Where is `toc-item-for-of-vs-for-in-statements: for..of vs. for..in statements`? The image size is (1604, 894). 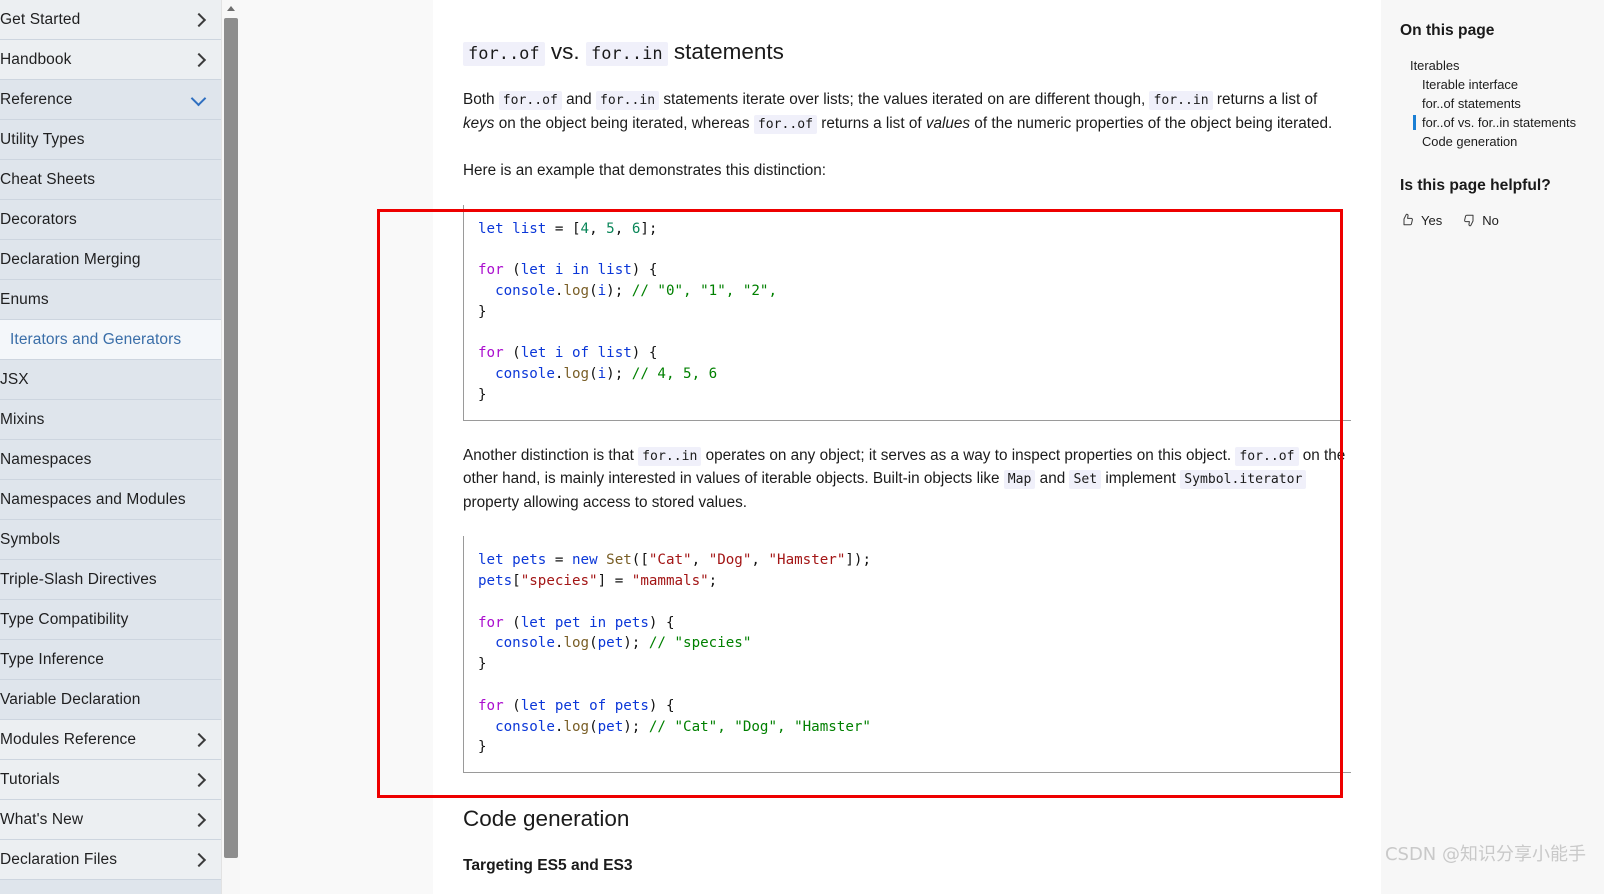
toc-item-for-of-vs-for-in-statements: for..of vs. for..in statements is located at coordinates (1502, 122).